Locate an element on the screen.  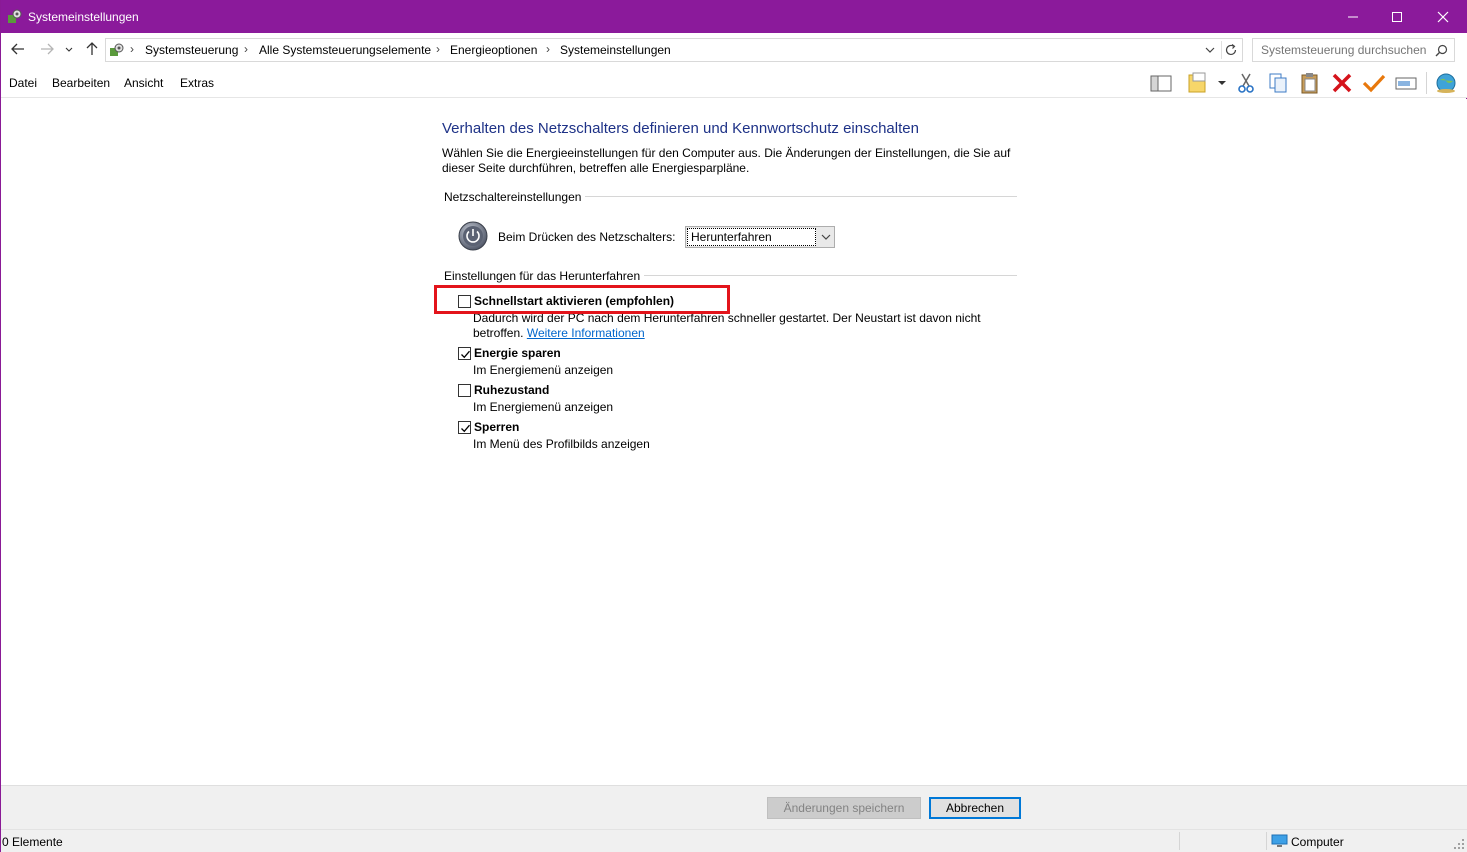
rename-icon is located at coordinates (1406, 83).